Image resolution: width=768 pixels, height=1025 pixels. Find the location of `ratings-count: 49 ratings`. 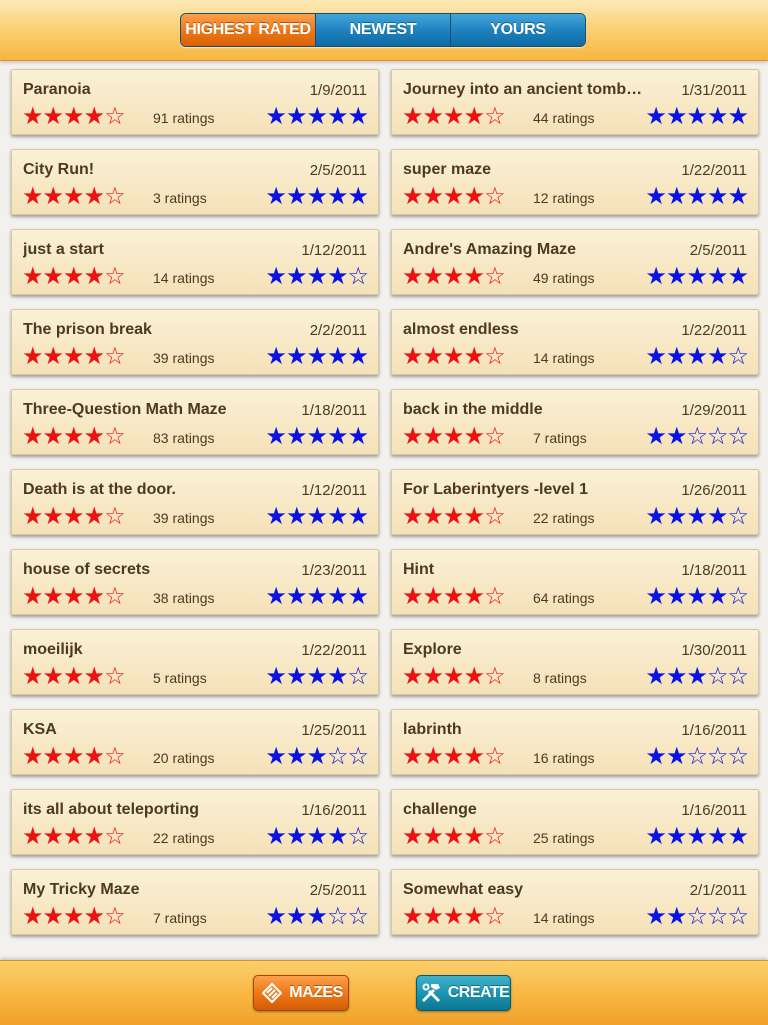

ratings-count: 49 ratings is located at coordinates (564, 278).